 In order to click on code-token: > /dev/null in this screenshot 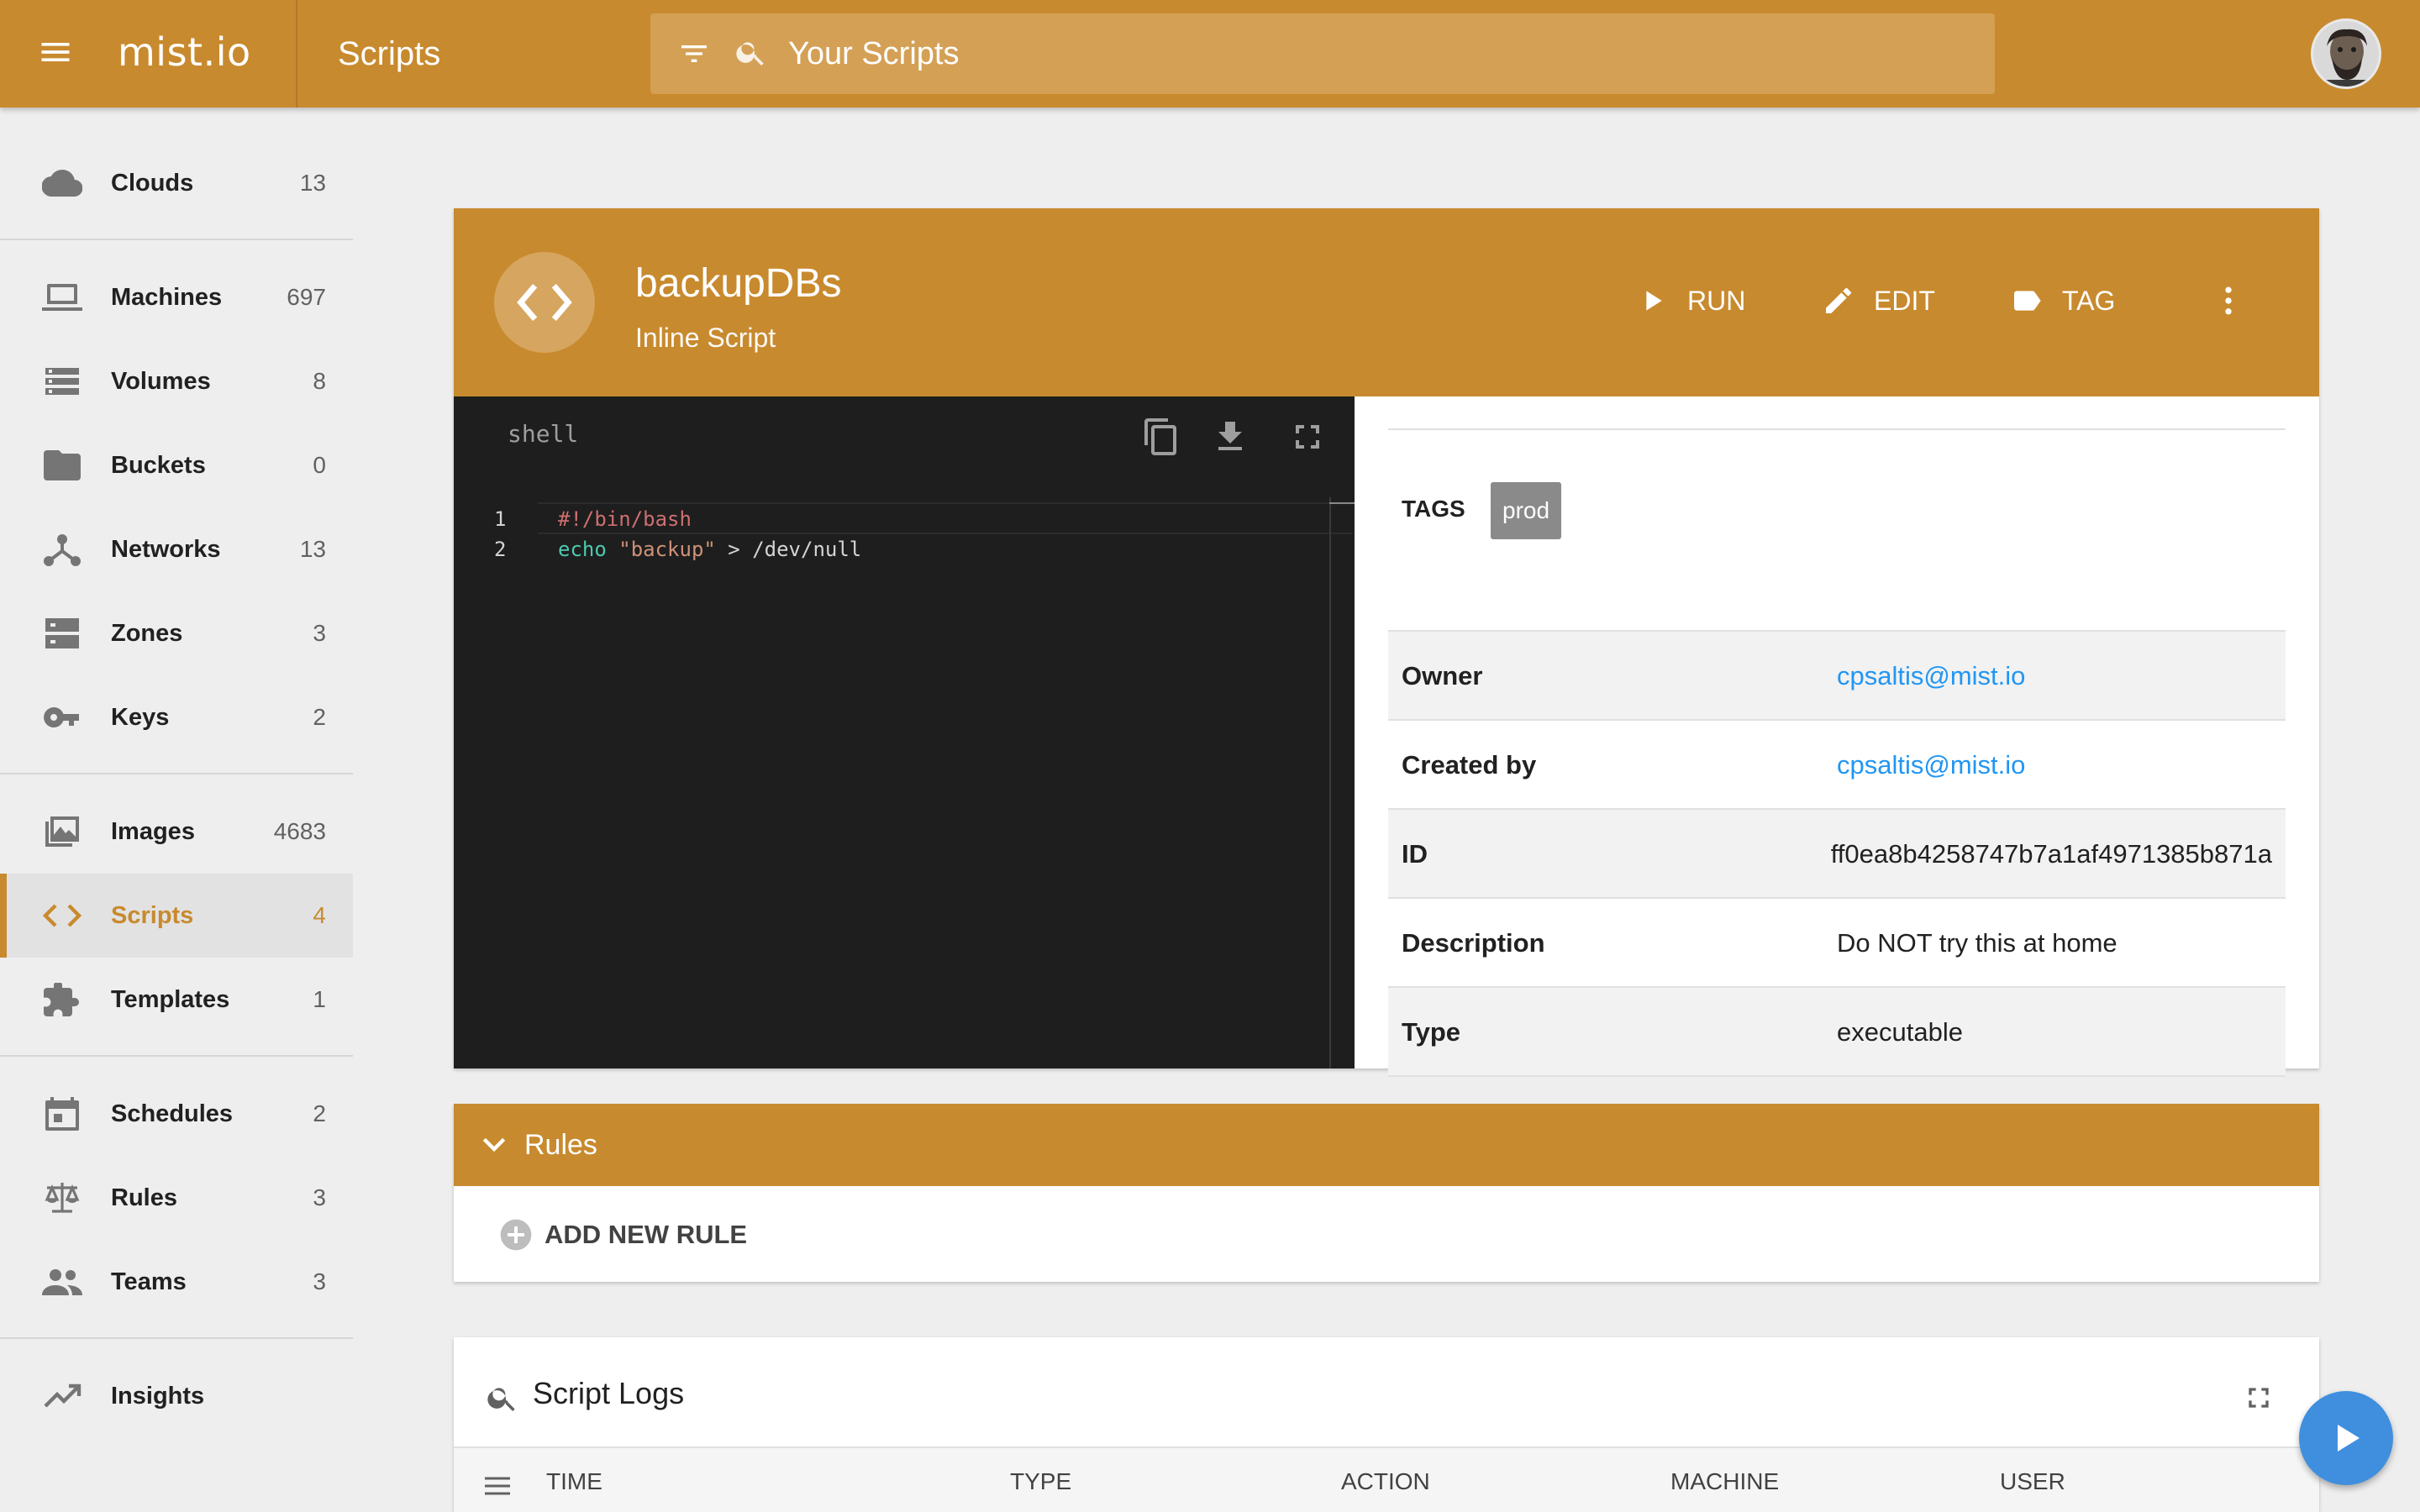, I will do `click(788, 549)`.